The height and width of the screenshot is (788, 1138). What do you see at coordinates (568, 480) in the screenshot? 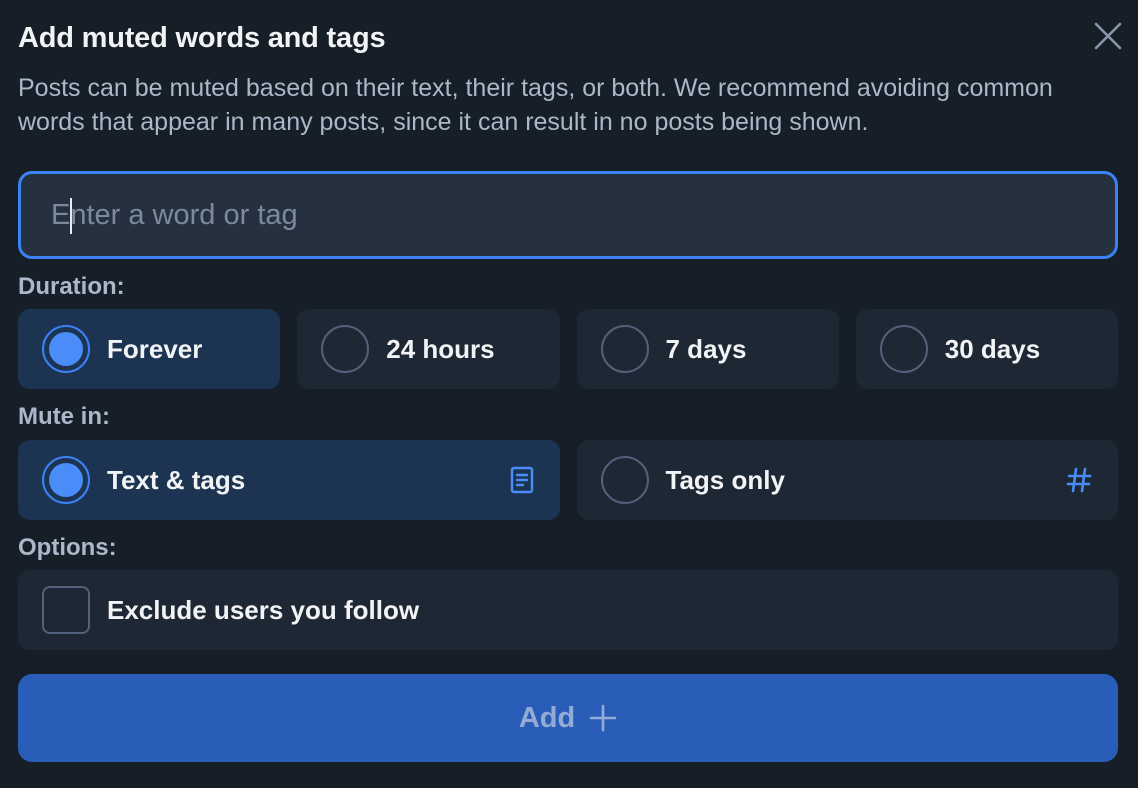
I see `mute-in-options: Text & tags Tags only` at bounding box center [568, 480].